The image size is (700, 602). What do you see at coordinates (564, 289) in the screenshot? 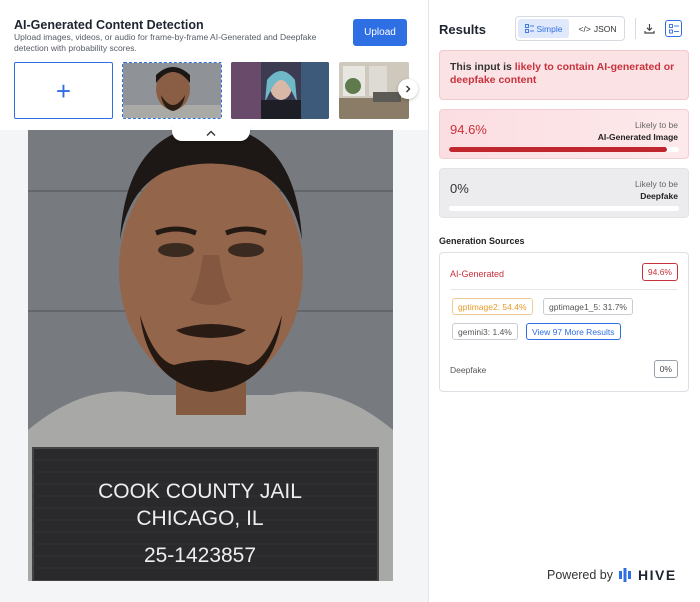
I see `generation-sources-divider` at bounding box center [564, 289].